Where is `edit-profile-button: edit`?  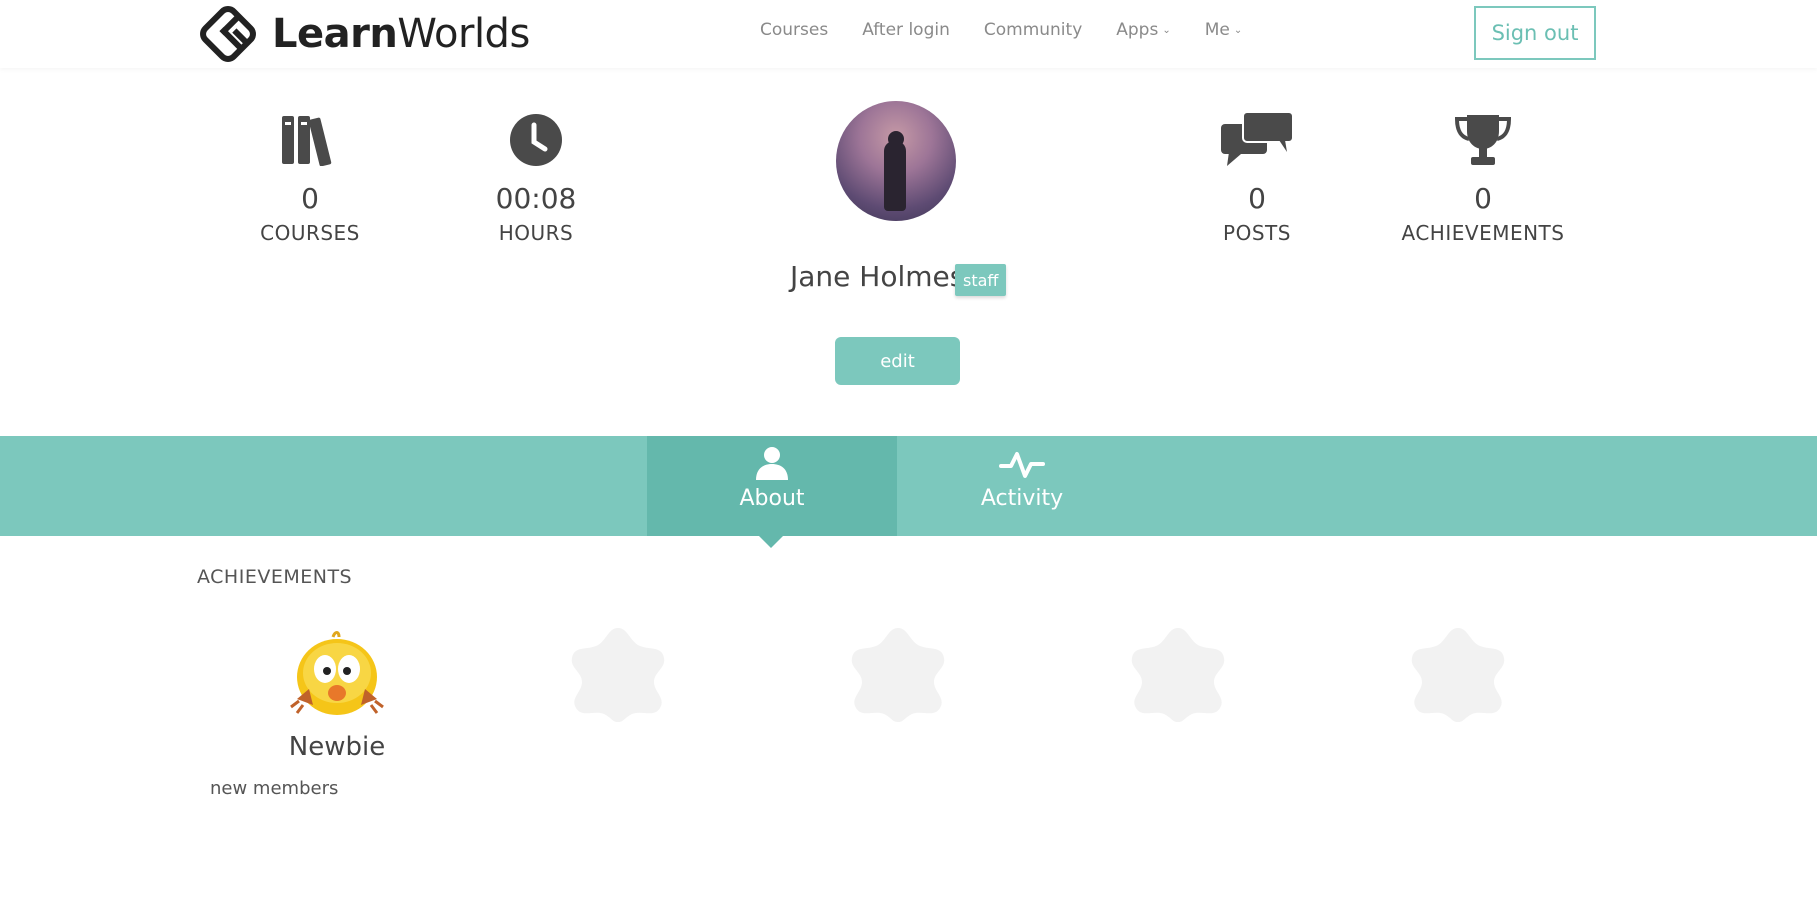
edit-profile-button: edit is located at coordinates (897, 361).